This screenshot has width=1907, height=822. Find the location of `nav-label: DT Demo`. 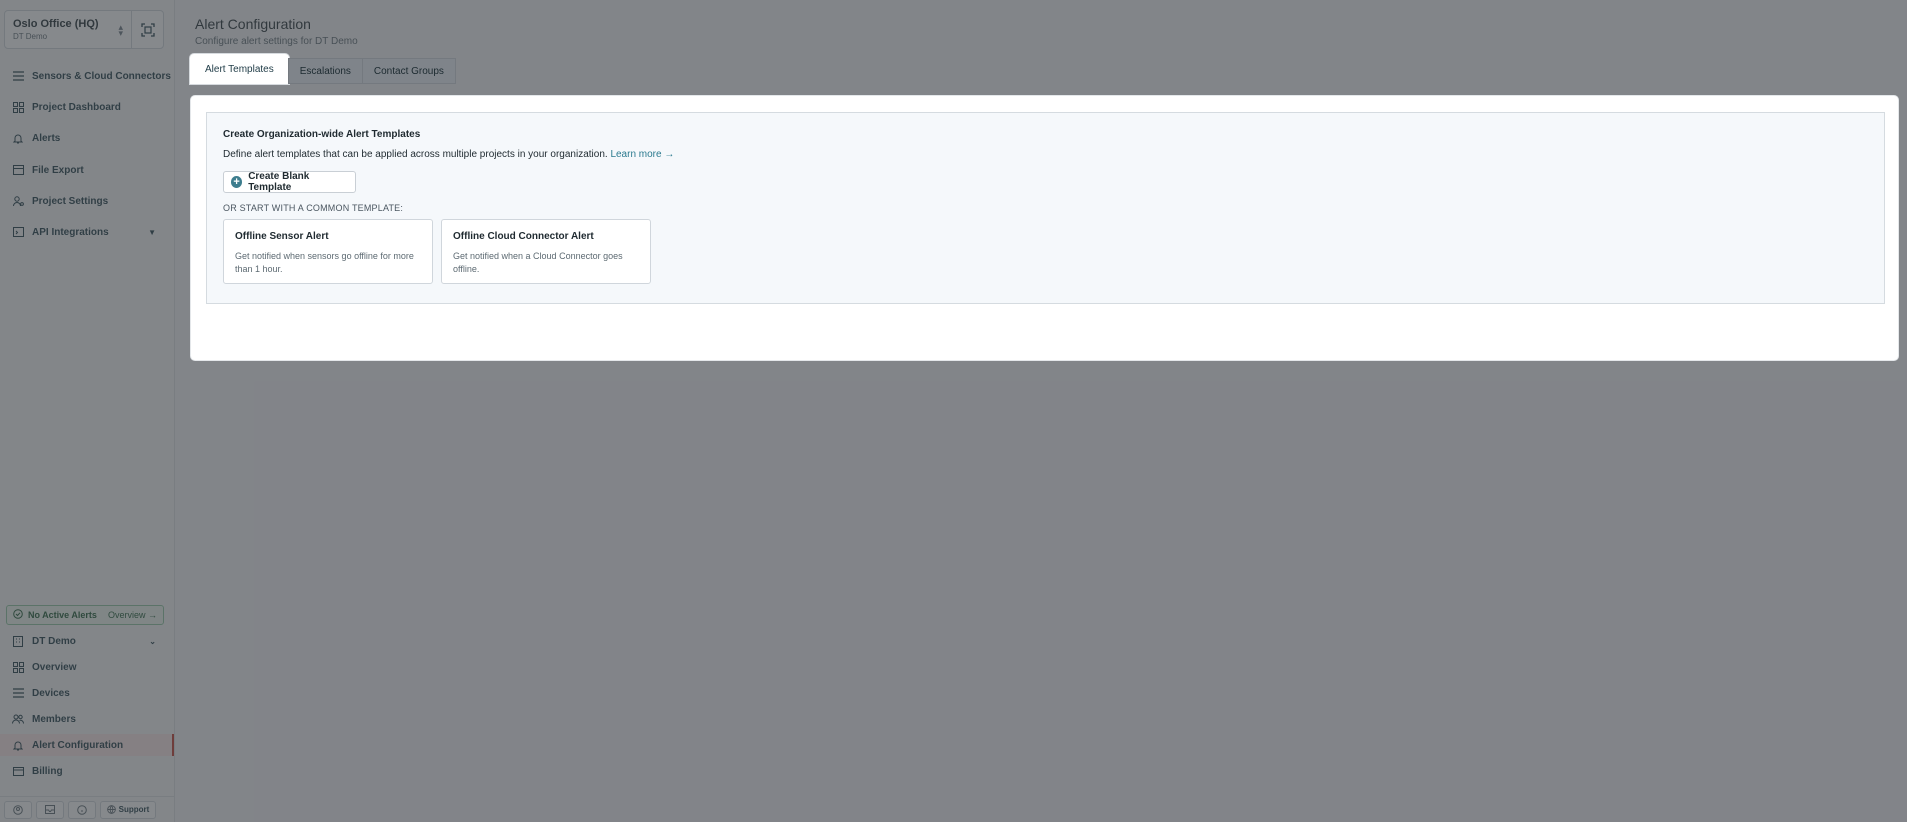

nav-label: DT Demo is located at coordinates (54, 641).